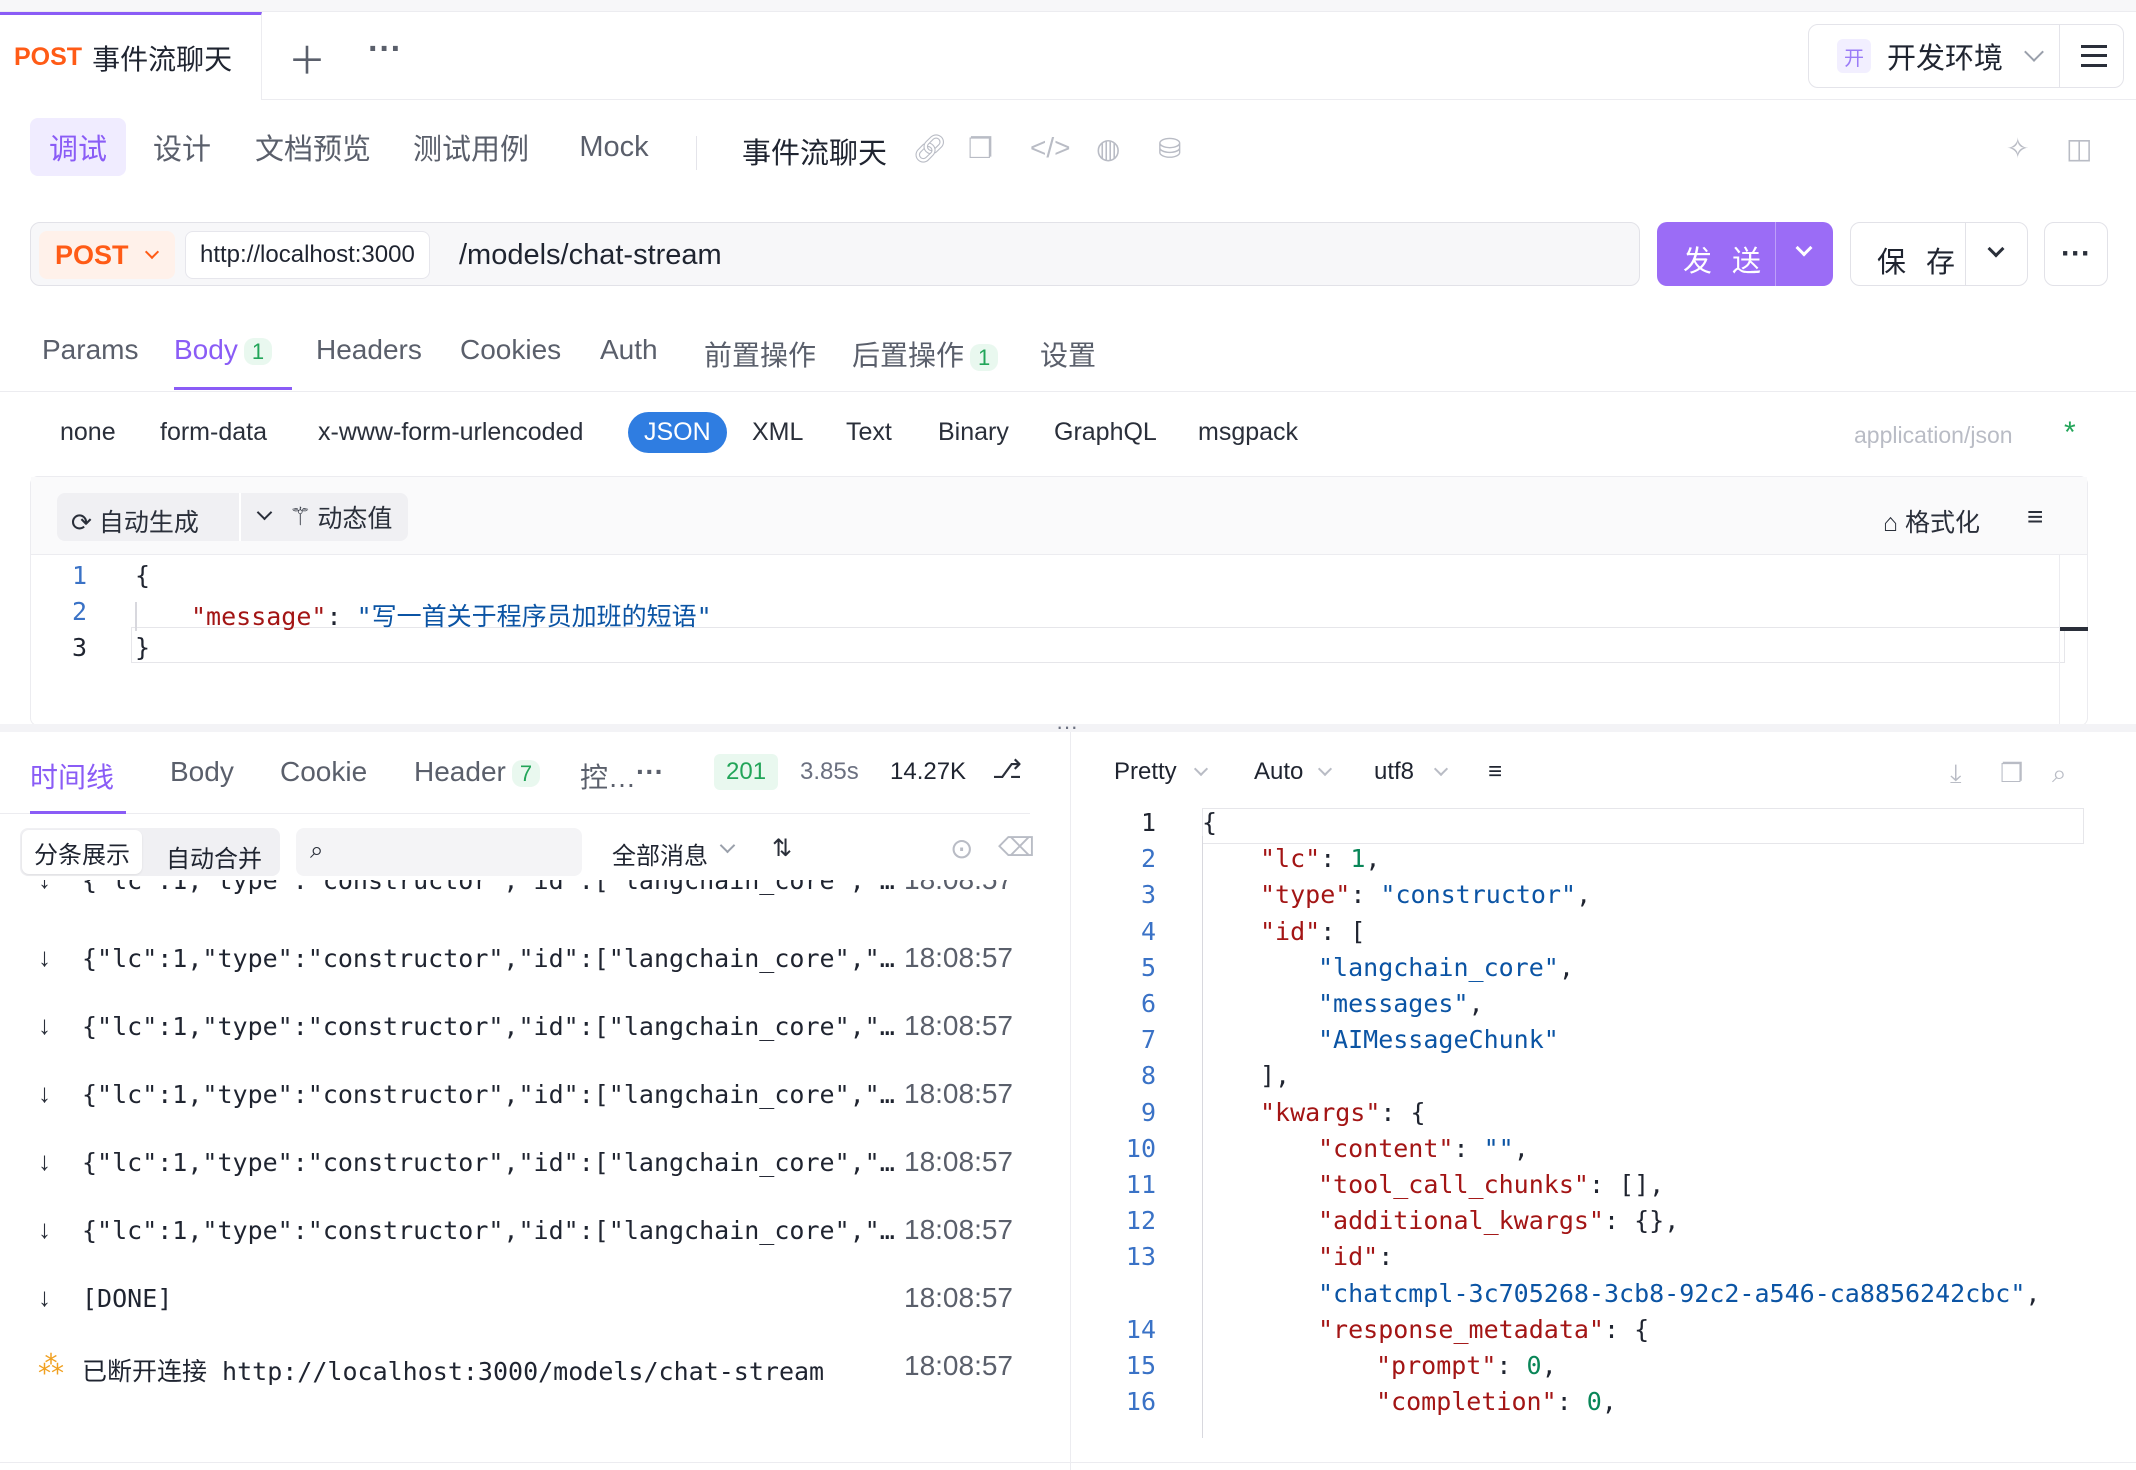 The image size is (2136, 1470). I want to click on tab-body: Body 1, so click(233, 362).